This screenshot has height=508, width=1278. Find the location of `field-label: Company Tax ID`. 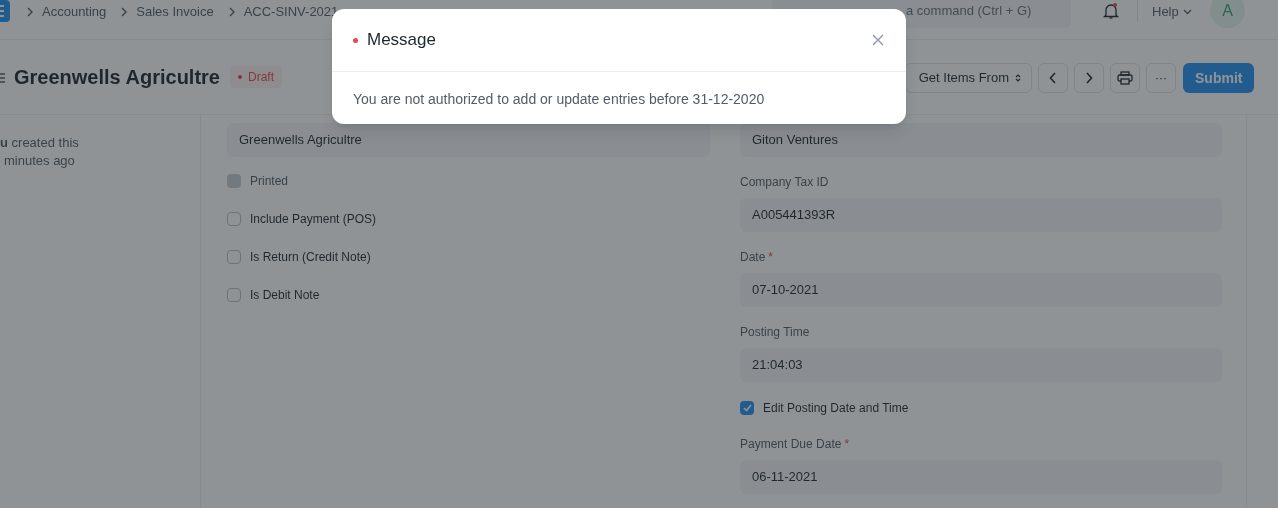

field-label: Company Tax ID is located at coordinates (785, 182).